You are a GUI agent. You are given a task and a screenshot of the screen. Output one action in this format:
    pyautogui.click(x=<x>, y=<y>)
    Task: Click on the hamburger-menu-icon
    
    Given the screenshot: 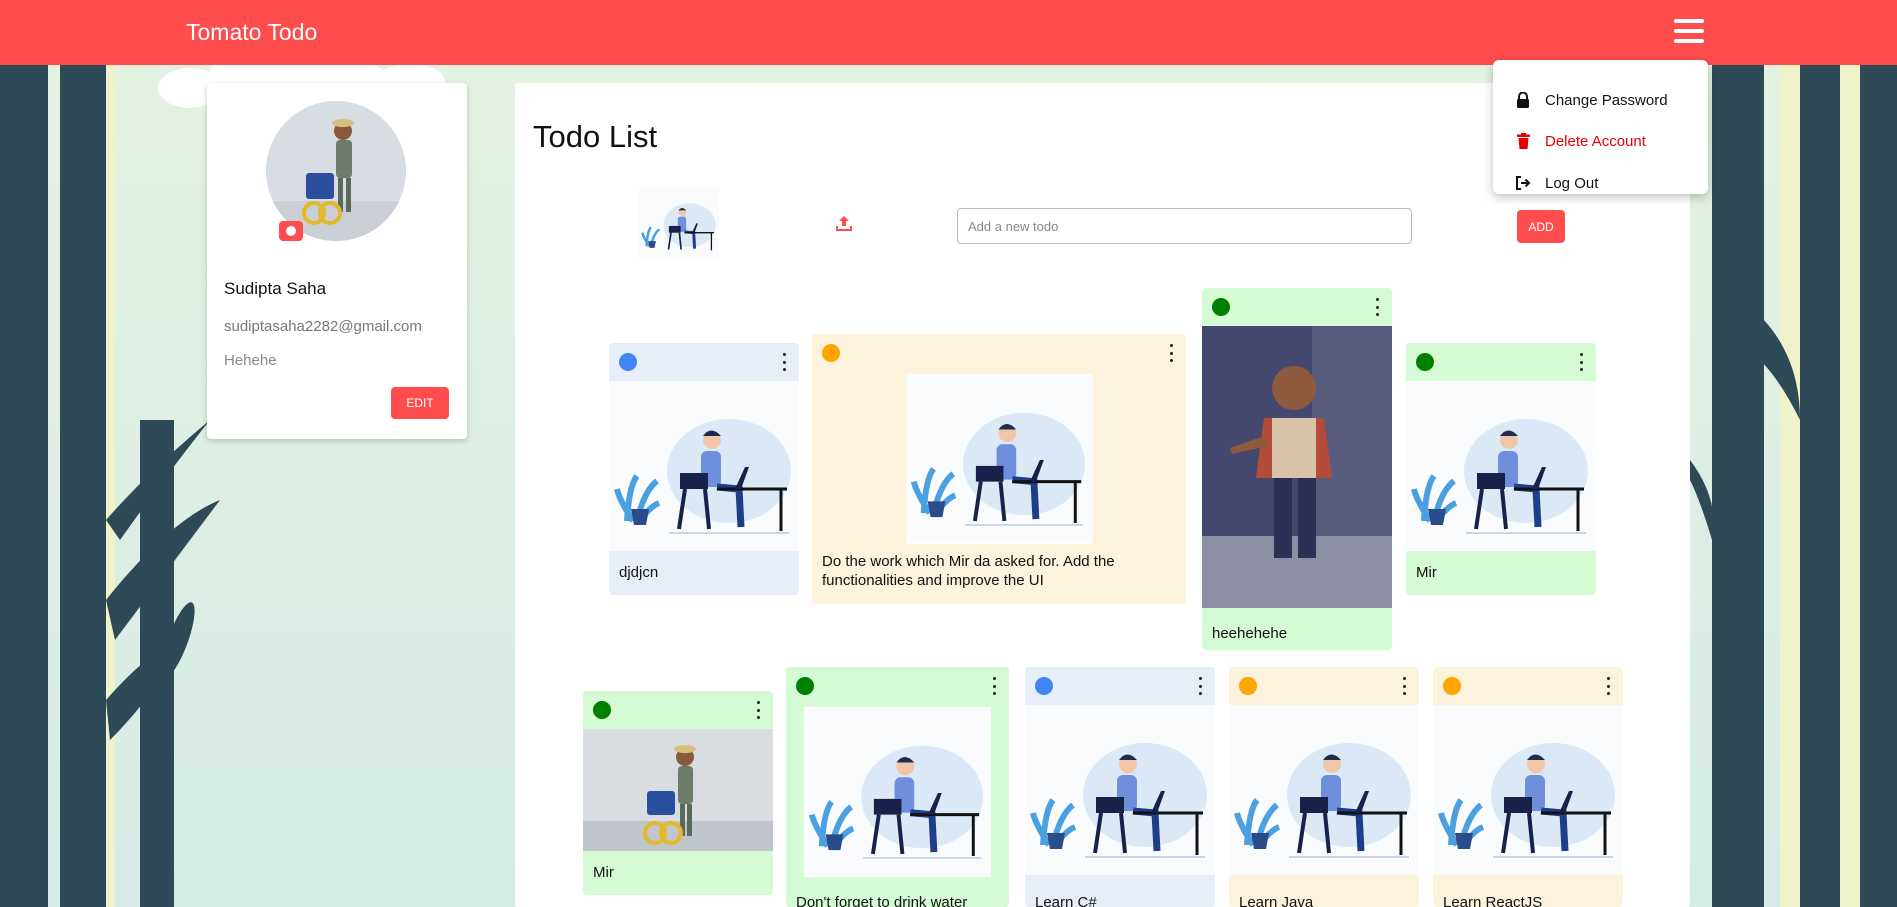 What is the action you would take?
    pyautogui.click(x=1689, y=31)
    